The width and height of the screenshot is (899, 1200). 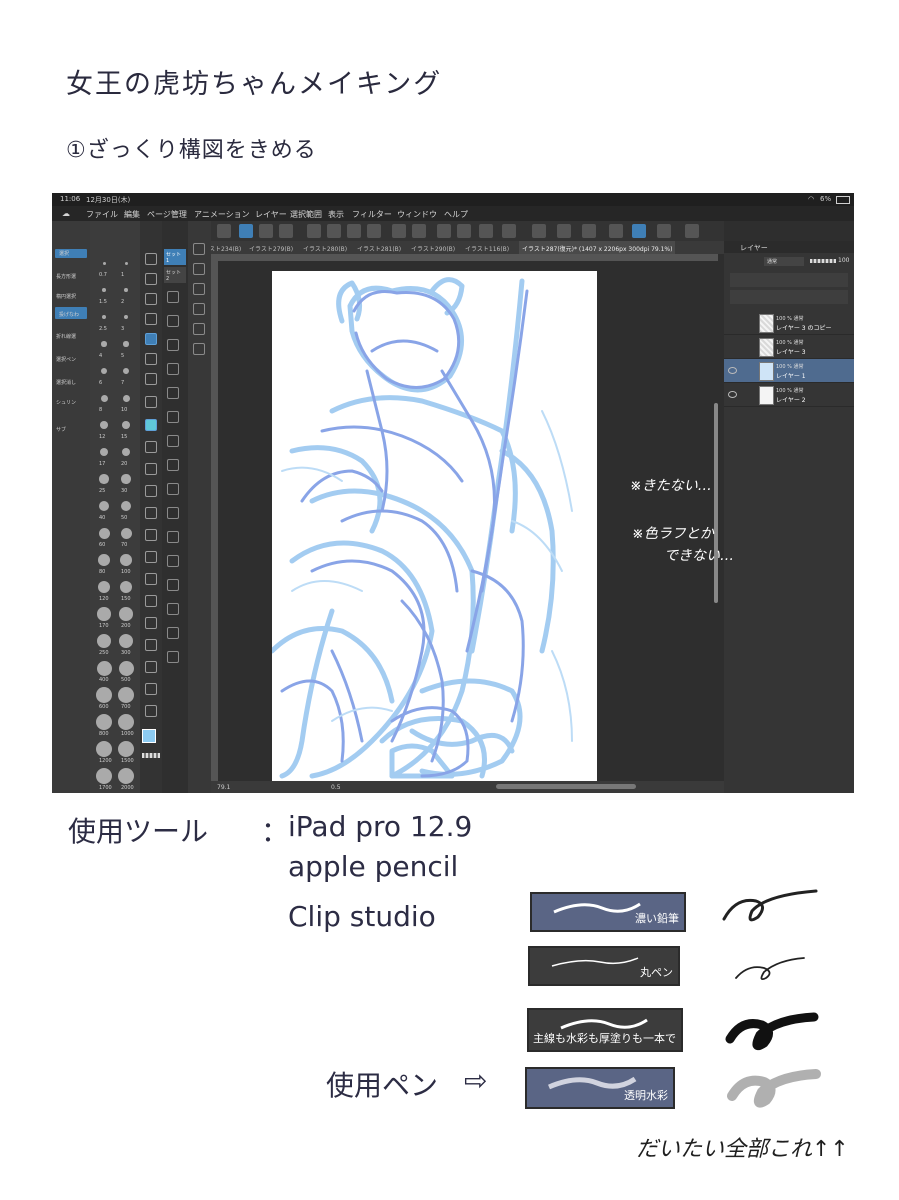 What do you see at coordinates (223, 787) in the screenshot?
I see `zoom-readout: 79.1` at bounding box center [223, 787].